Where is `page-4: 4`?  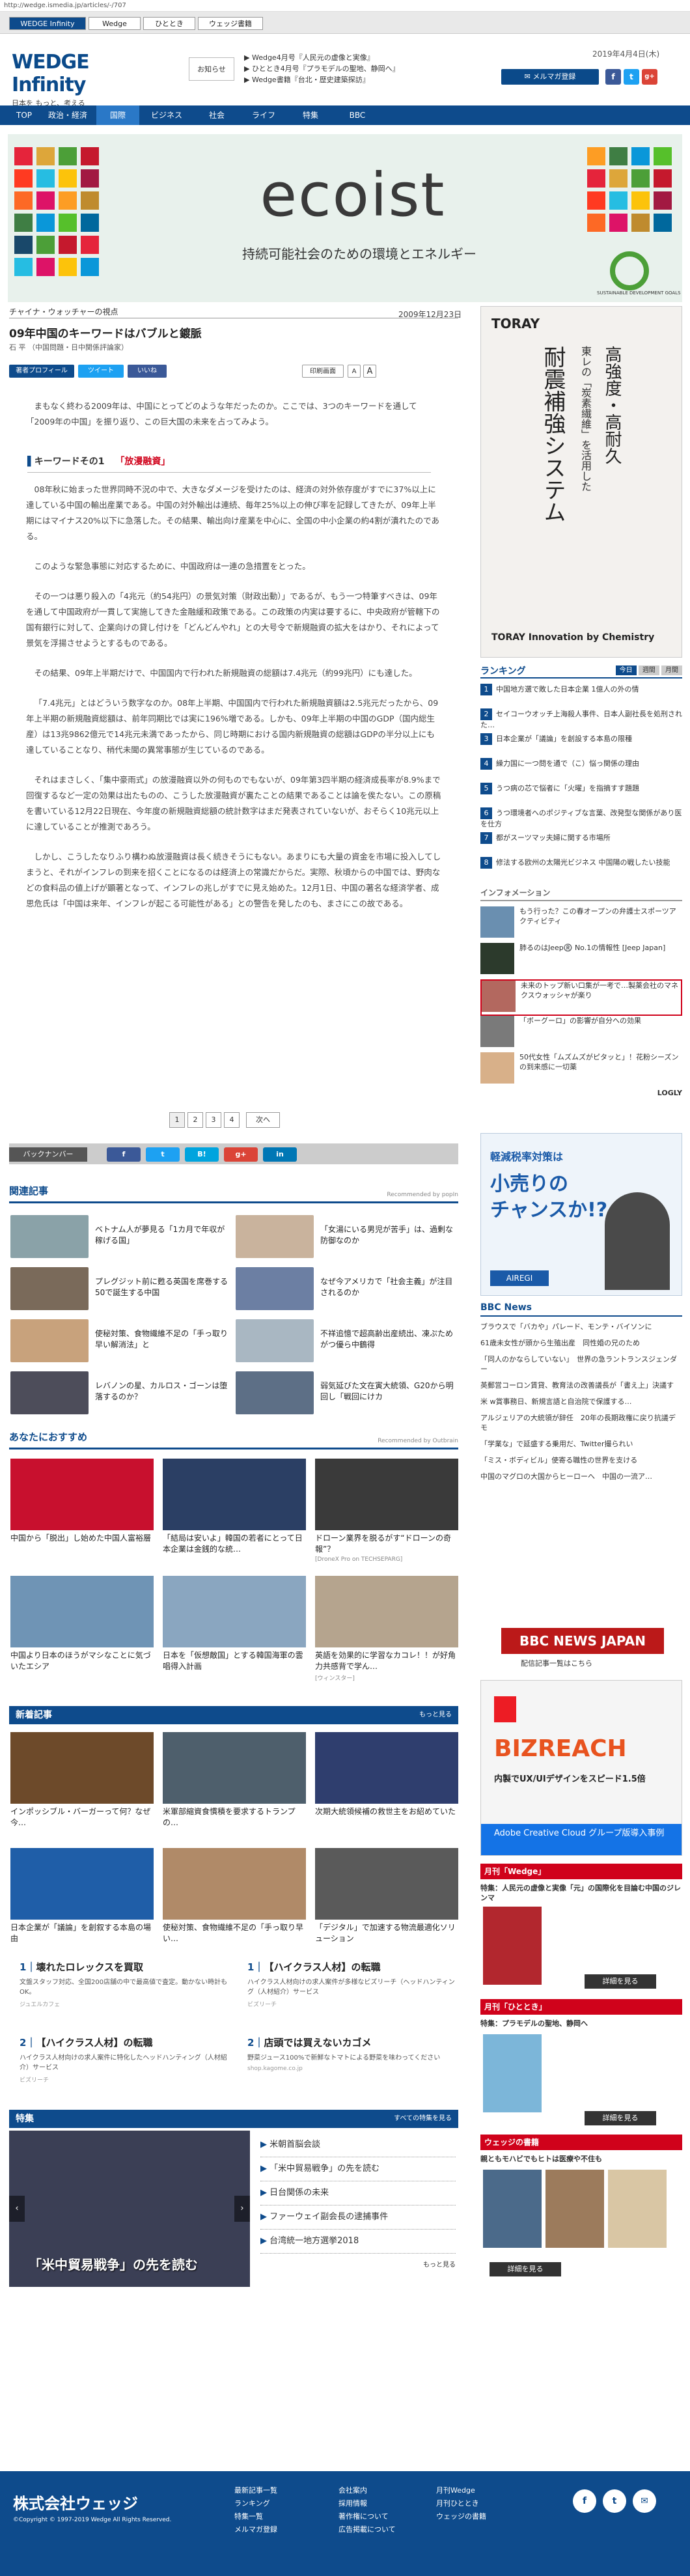 page-4: 4 is located at coordinates (232, 1120).